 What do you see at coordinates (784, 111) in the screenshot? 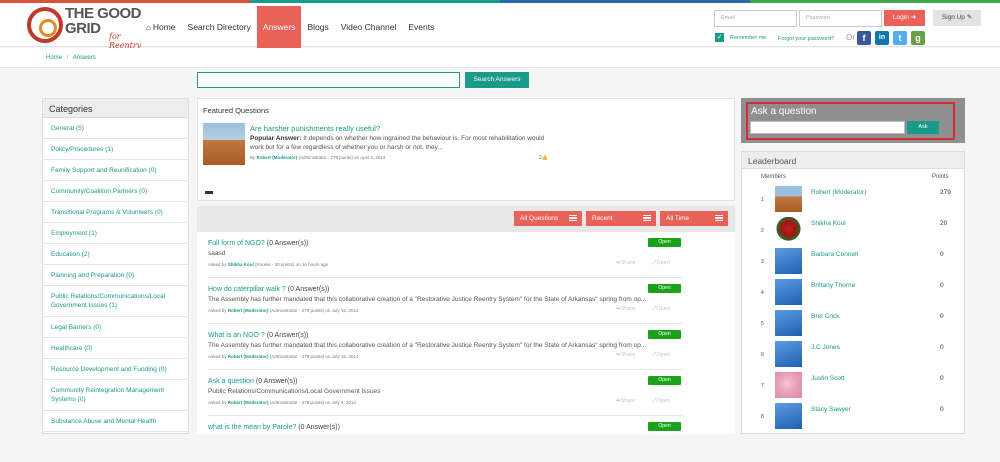
I see `ask-title: Ask a question` at bounding box center [784, 111].